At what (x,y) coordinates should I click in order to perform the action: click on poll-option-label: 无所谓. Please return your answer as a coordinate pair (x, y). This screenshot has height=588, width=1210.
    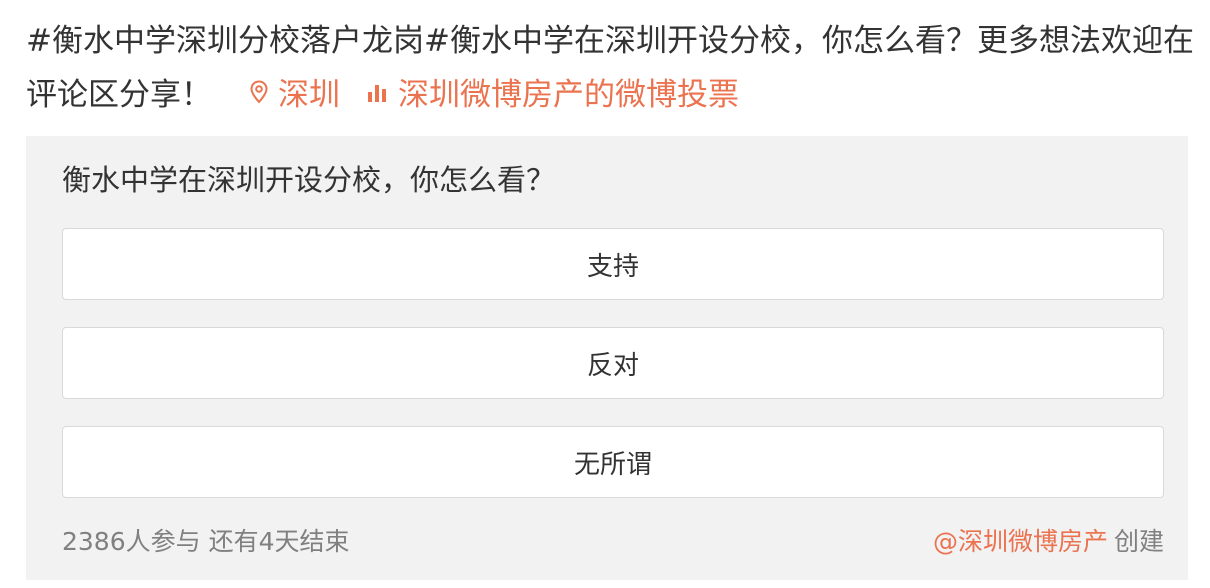
    Looking at the image, I should click on (612, 464).